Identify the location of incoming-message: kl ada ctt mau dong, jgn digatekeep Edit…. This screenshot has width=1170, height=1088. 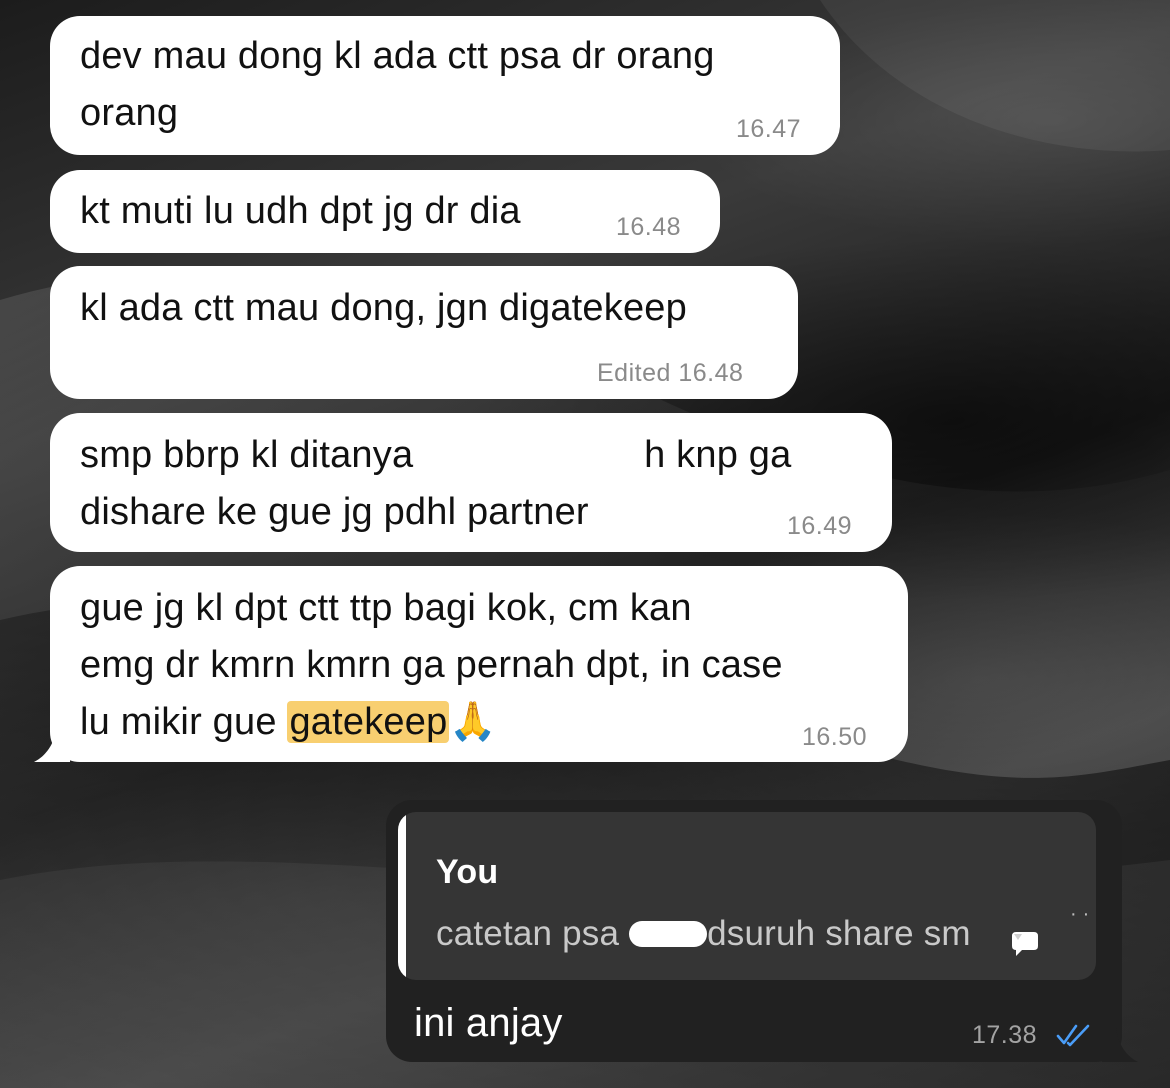
(424, 332).